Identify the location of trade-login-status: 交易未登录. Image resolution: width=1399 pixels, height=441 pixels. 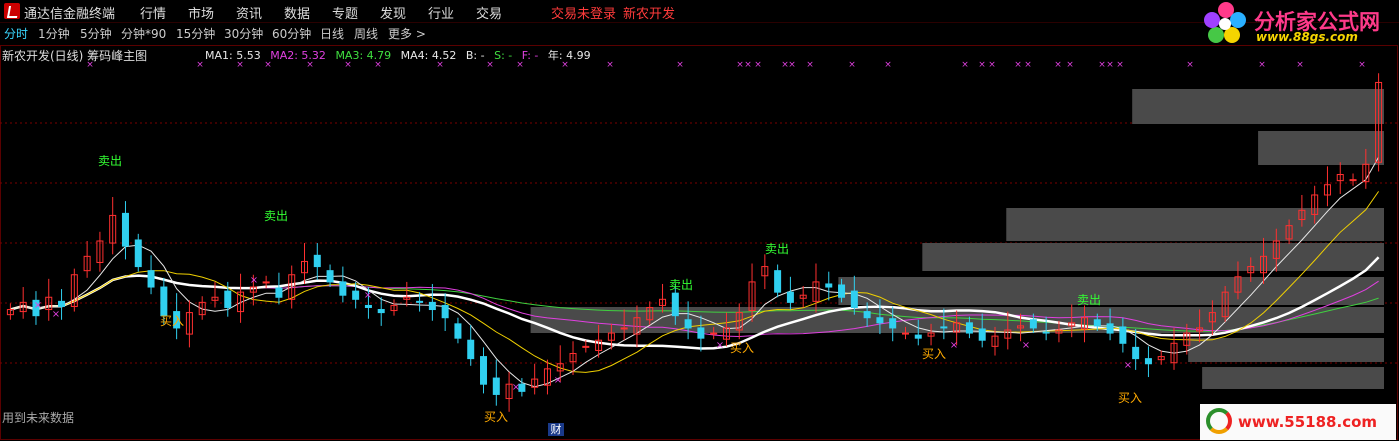
(583, 12).